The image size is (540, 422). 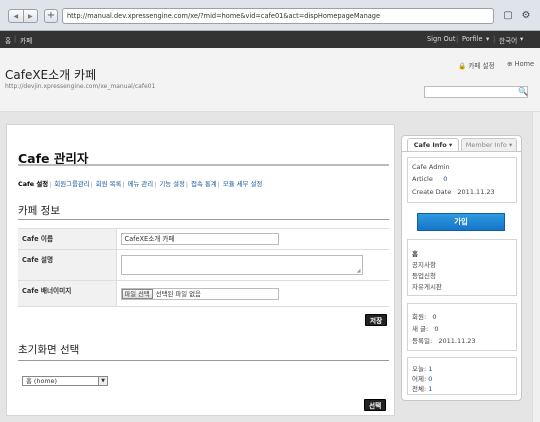 I want to click on page-menu-icon: ▢, so click(x=508, y=16).